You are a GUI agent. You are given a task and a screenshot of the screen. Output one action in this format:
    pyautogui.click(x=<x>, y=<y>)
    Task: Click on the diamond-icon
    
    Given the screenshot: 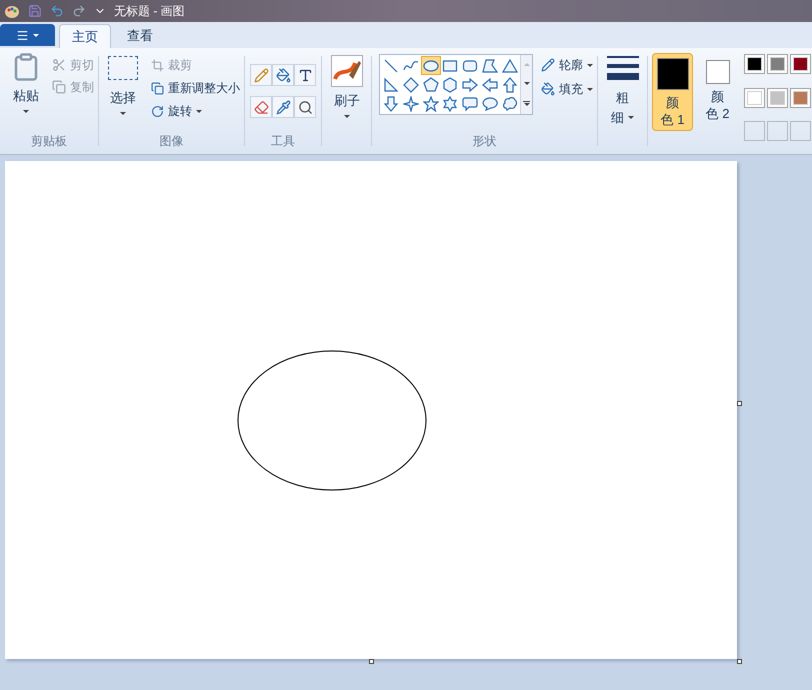 What is the action you would take?
    pyautogui.click(x=410, y=84)
    